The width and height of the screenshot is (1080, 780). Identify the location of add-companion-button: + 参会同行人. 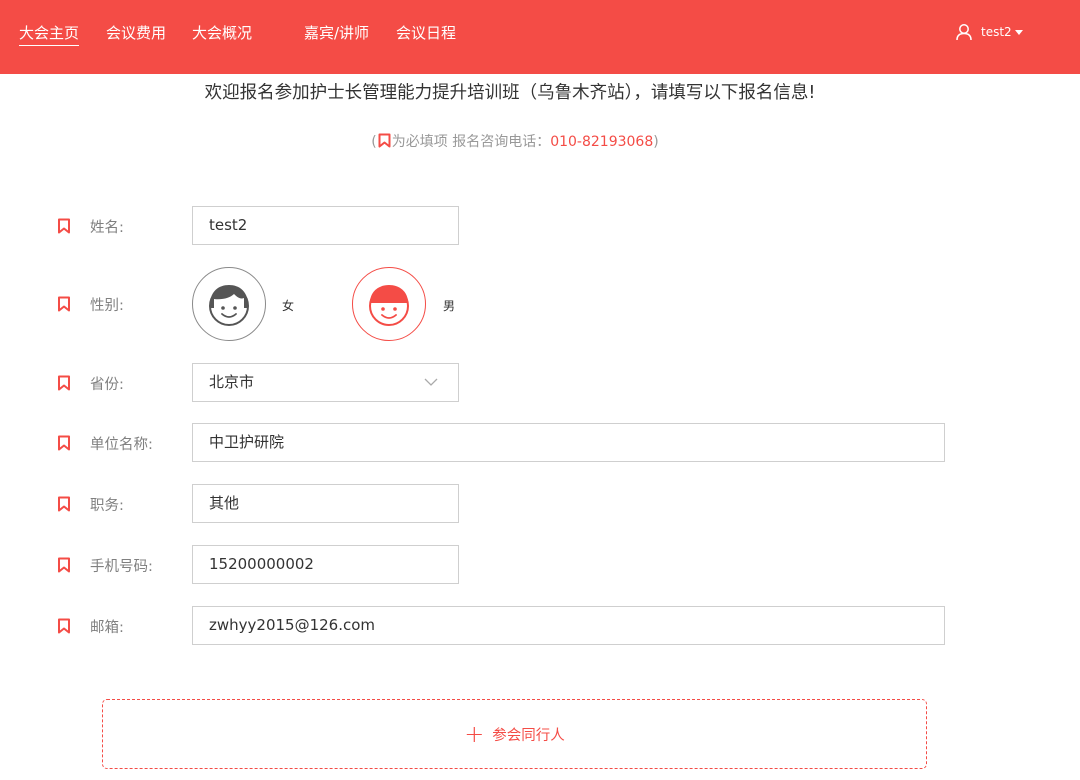
(514, 734).